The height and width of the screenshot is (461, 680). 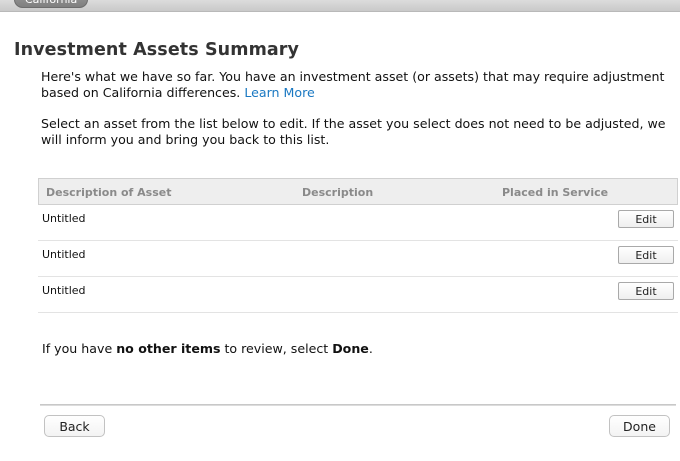 I want to click on footer-text-mid: to review, select, so click(x=276, y=348).